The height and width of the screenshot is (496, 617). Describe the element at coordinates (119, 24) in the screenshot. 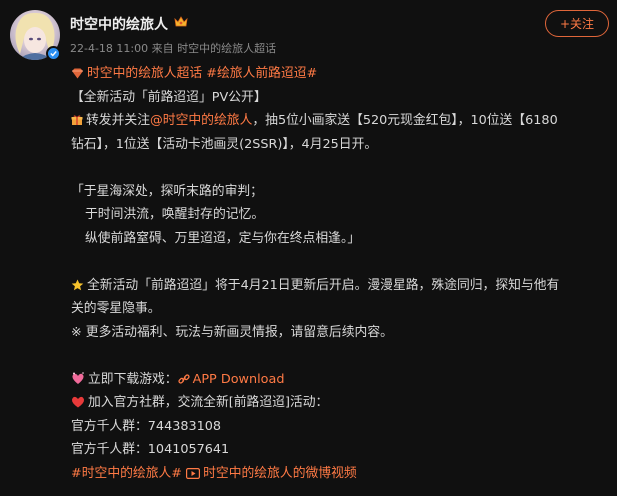

I see `username: 时空中的绘旅人` at that location.